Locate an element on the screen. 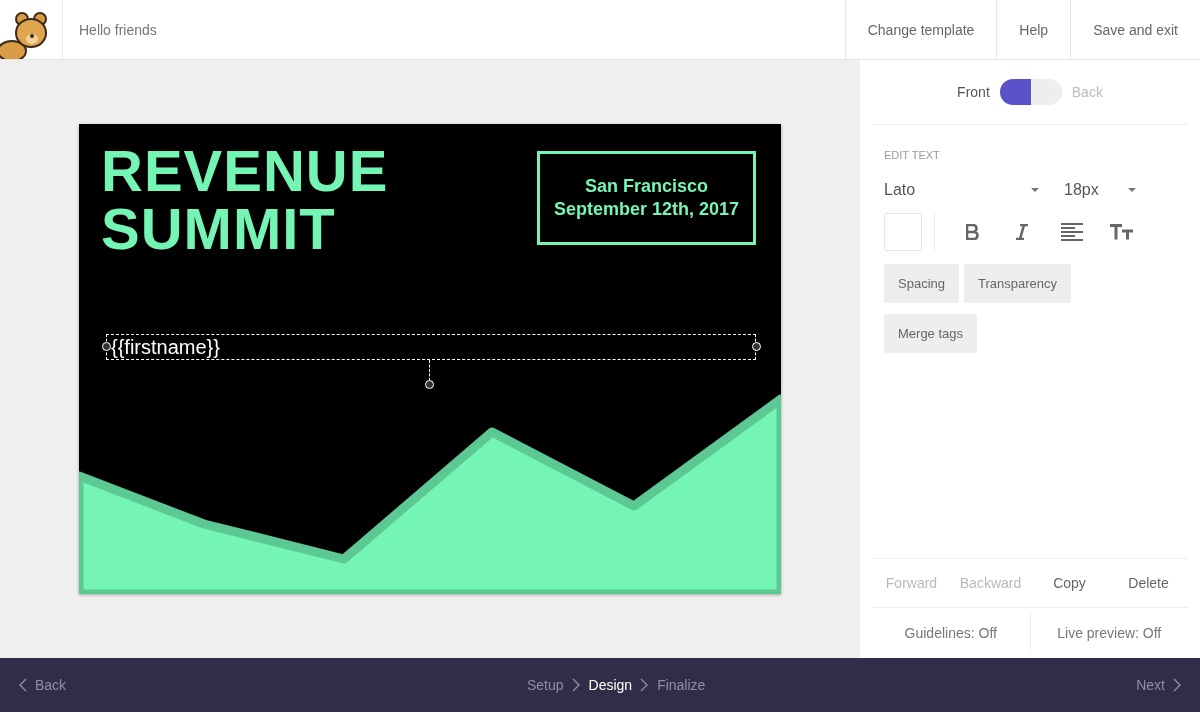 The height and width of the screenshot is (712, 1200). size-dropdown: 18px is located at coordinates (1100, 190).